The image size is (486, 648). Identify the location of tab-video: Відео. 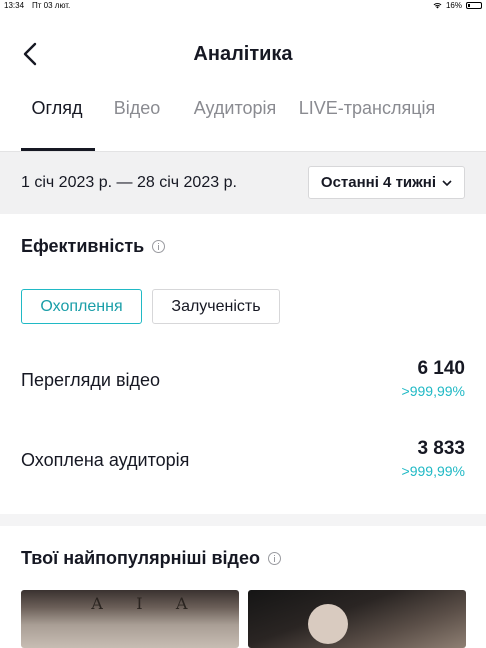
(137, 108).